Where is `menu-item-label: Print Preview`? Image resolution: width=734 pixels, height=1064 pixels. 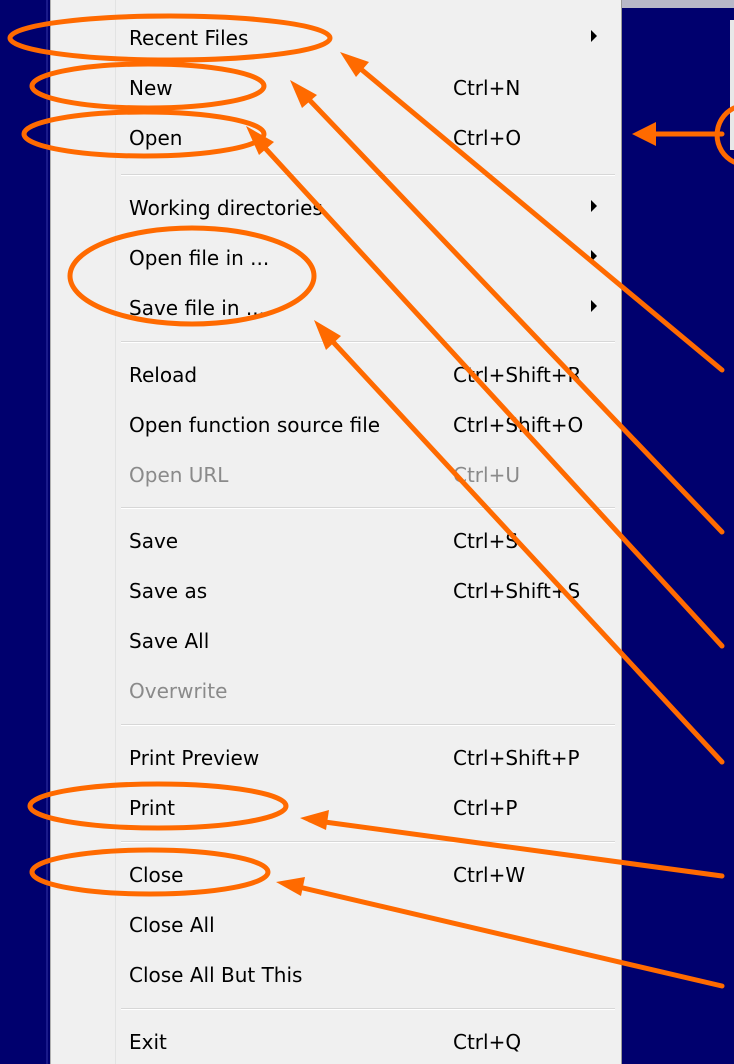 menu-item-label: Print Preview is located at coordinates (194, 758).